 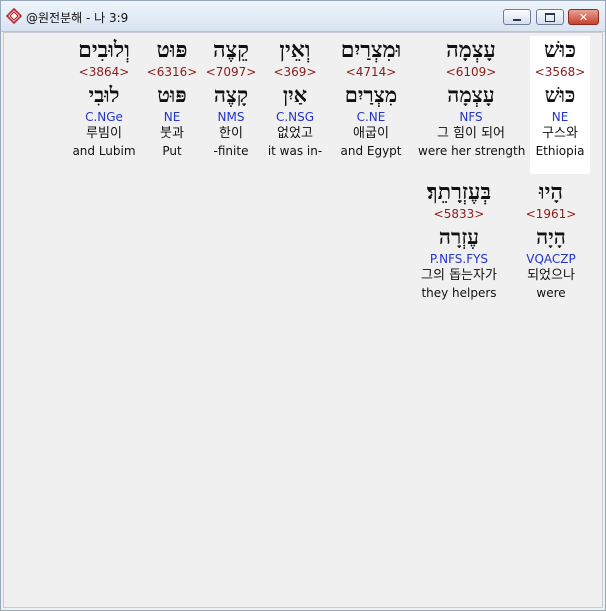 I want to click on maximize-icon, so click(x=550, y=17).